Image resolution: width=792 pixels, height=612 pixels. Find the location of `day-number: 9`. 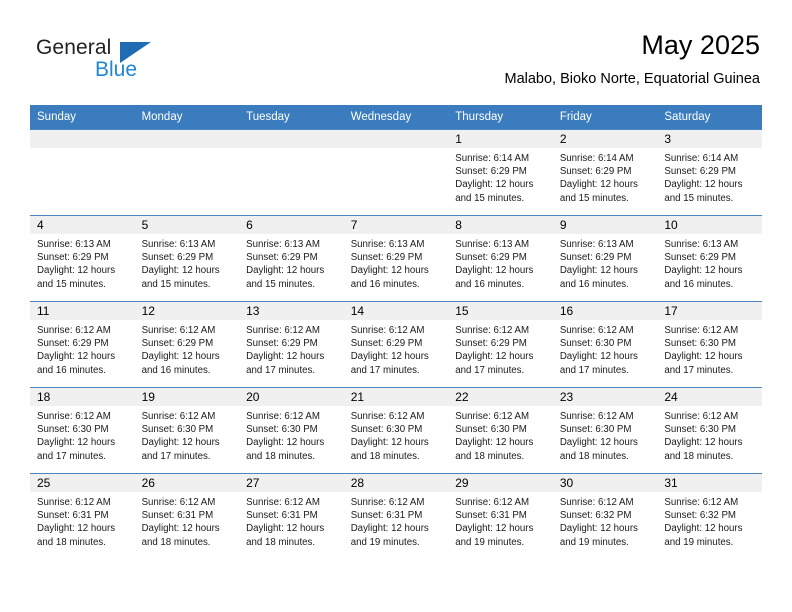

day-number: 9 is located at coordinates (605, 225).